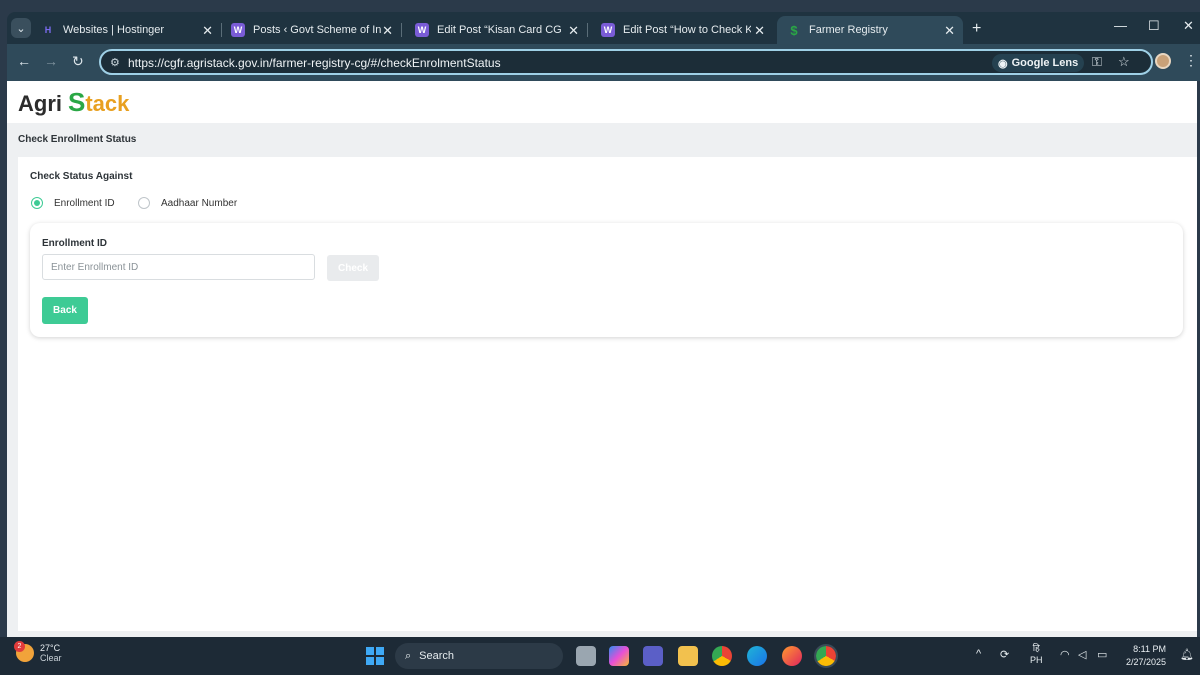  What do you see at coordinates (1124, 62) in the screenshot?
I see `bookmark-star-icon: ☆` at bounding box center [1124, 62].